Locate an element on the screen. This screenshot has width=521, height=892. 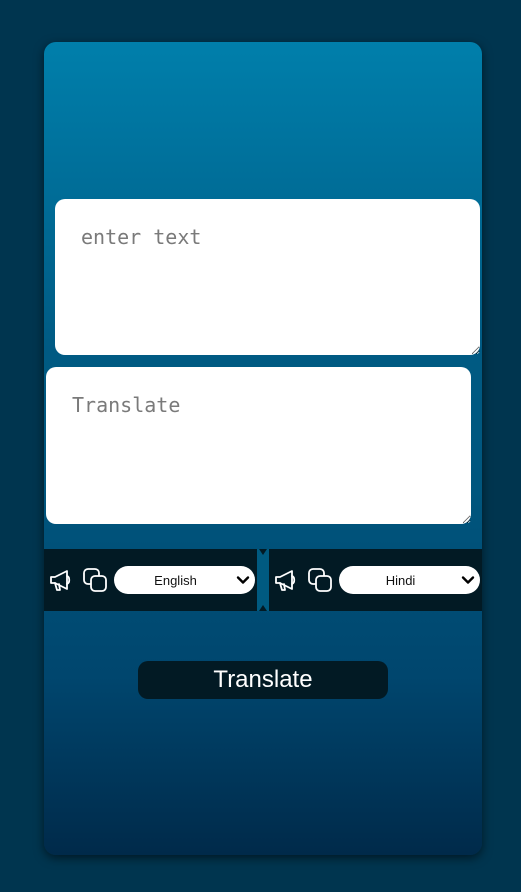
translate-button: Translate is located at coordinates (263, 680).